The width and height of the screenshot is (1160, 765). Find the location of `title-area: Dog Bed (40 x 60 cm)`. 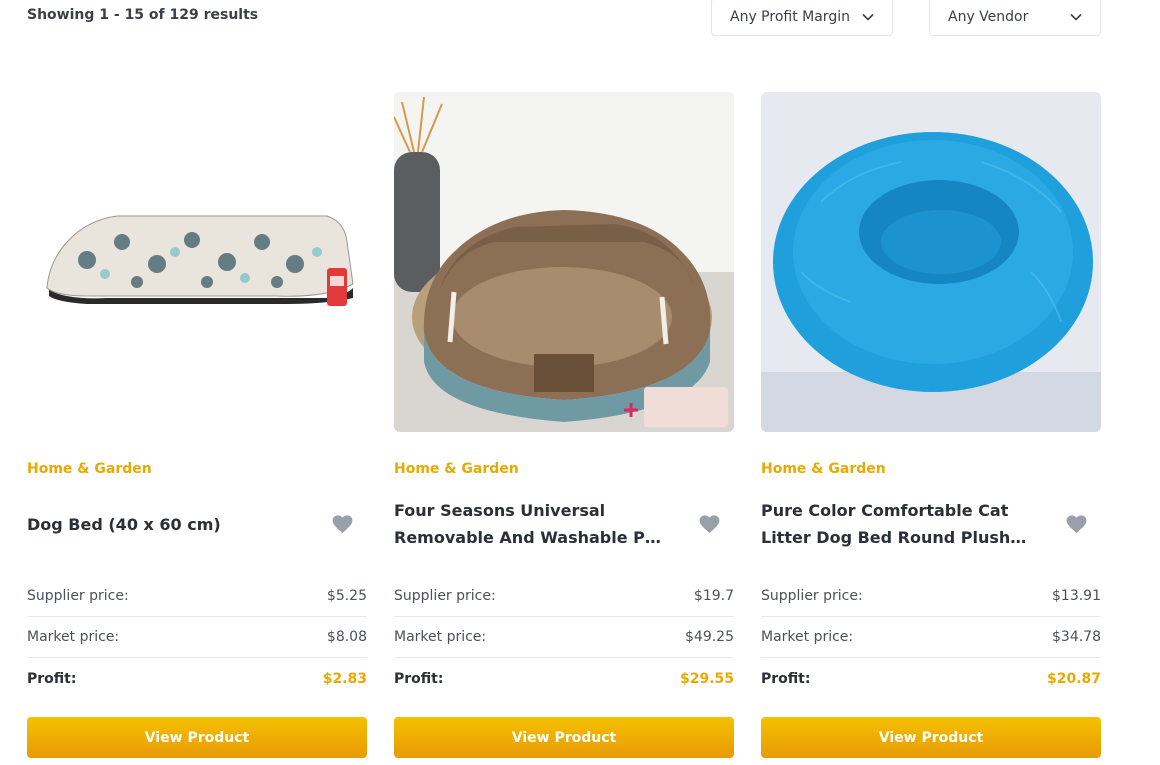

title-area: Dog Bed (40 x 60 cm) is located at coordinates (197, 524).